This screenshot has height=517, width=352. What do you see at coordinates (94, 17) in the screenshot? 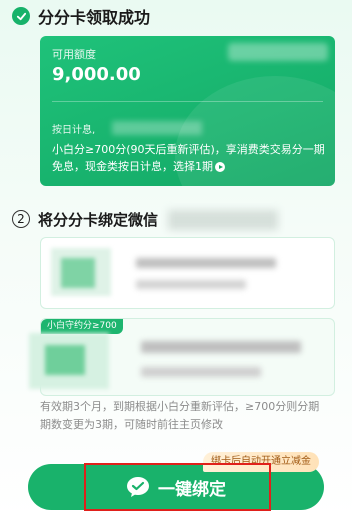
I see `step1-title: 分分卡领取成功` at bounding box center [94, 17].